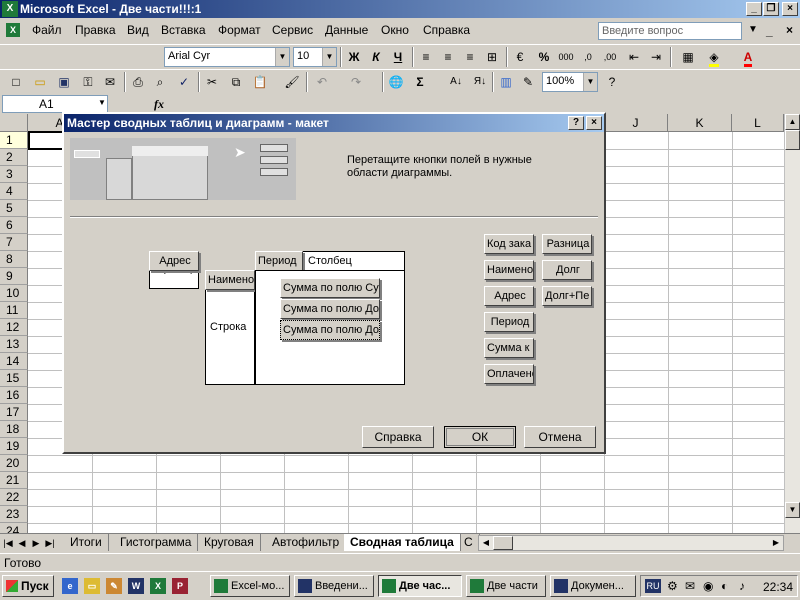 This screenshot has height=600, width=800. I want to click on name-box: A1, so click(55, 104).